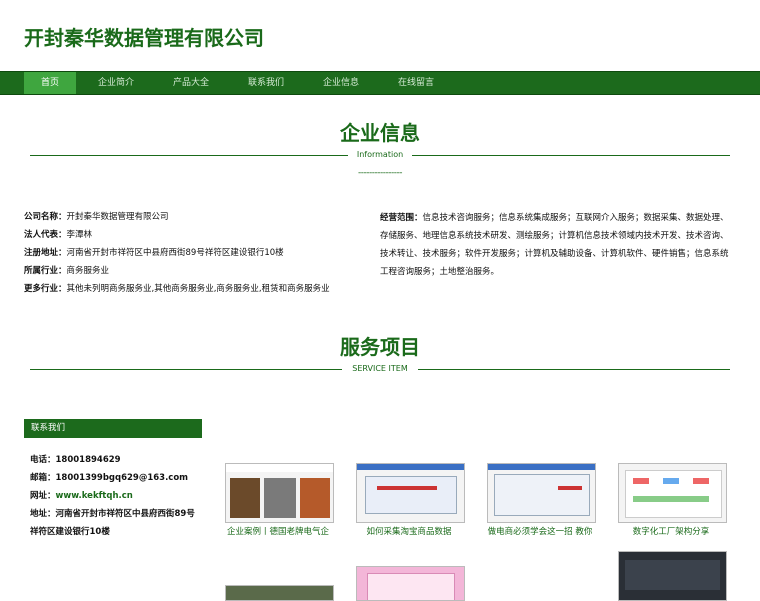 This screenshot has width=760, height=601. I want to click on info-more-industry: 更多行业：其他未列明商务服务业,其他商务服务业,商务服务业,租赁和商务服务业, so click(177, 288).